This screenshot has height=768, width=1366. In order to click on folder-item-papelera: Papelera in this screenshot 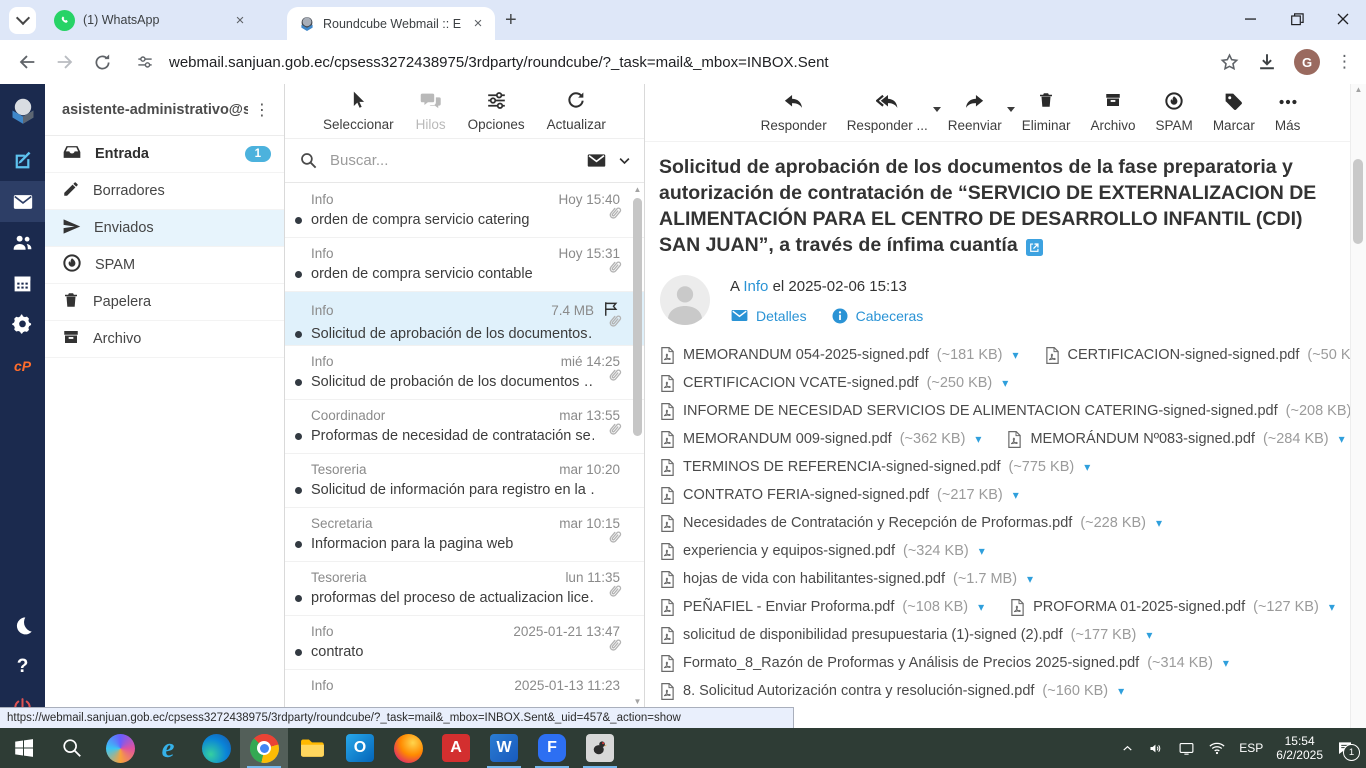, I will do `click(164, 302)`.